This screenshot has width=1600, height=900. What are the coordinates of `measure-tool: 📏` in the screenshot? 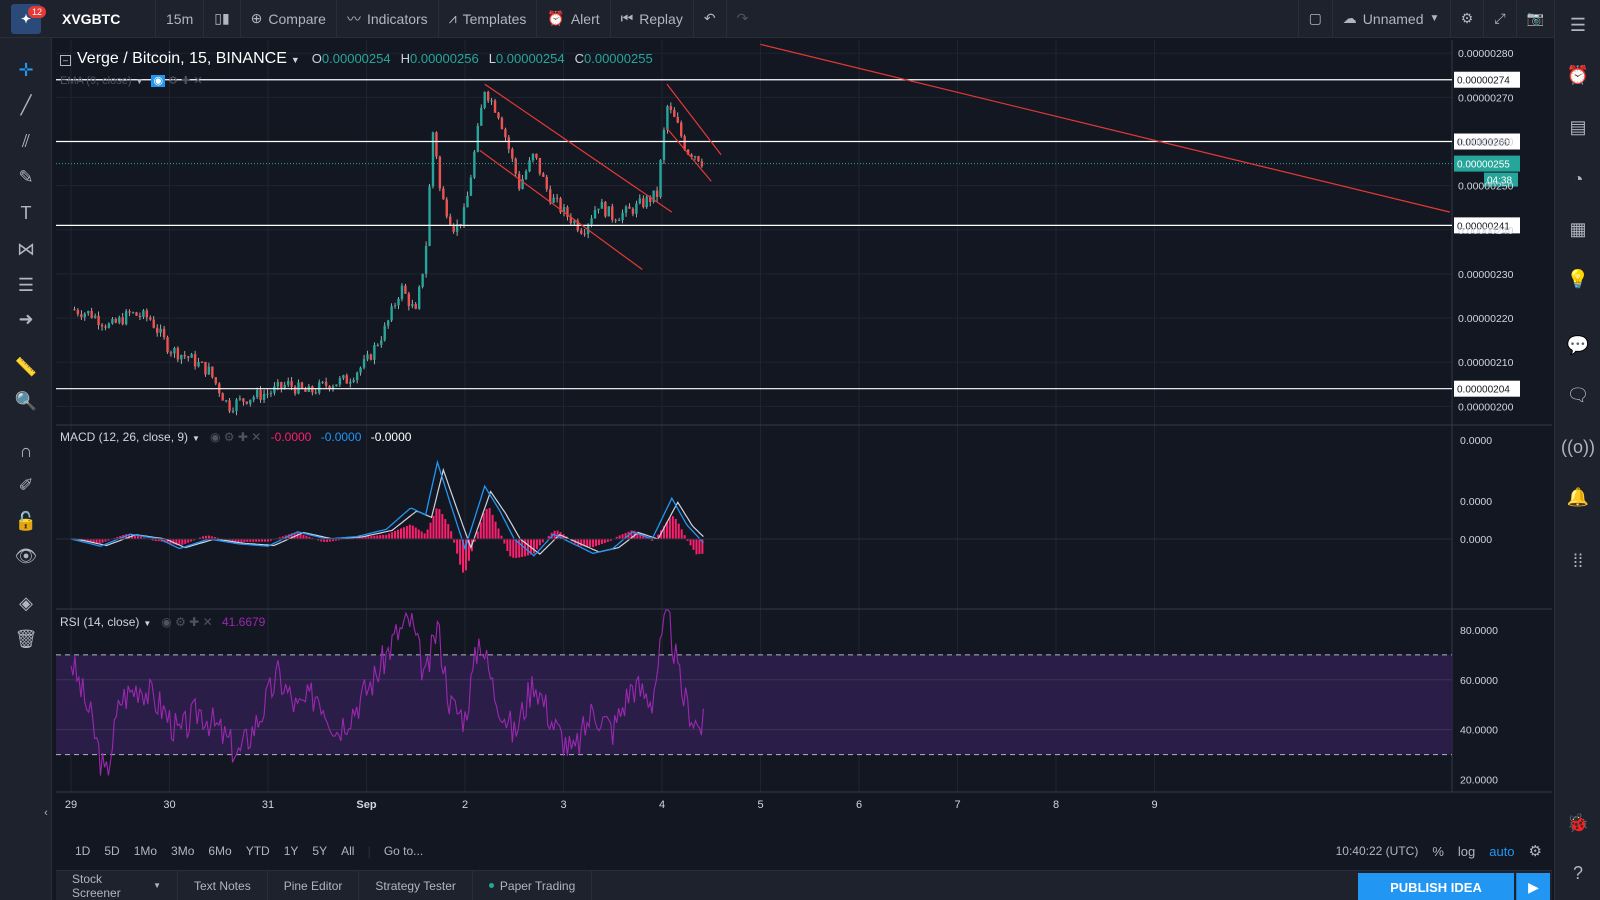 It's located at (26, 367).